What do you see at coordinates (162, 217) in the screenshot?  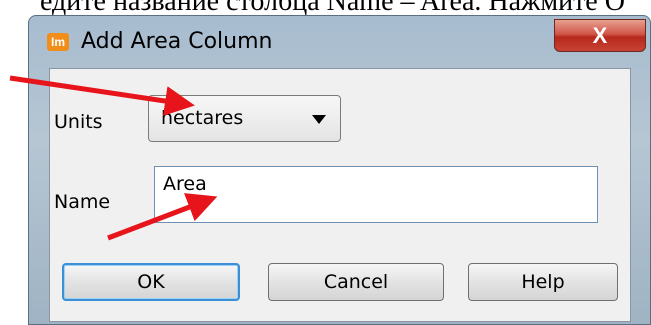 I see `arrow-to-name-input` at bounding box center [162, 217].